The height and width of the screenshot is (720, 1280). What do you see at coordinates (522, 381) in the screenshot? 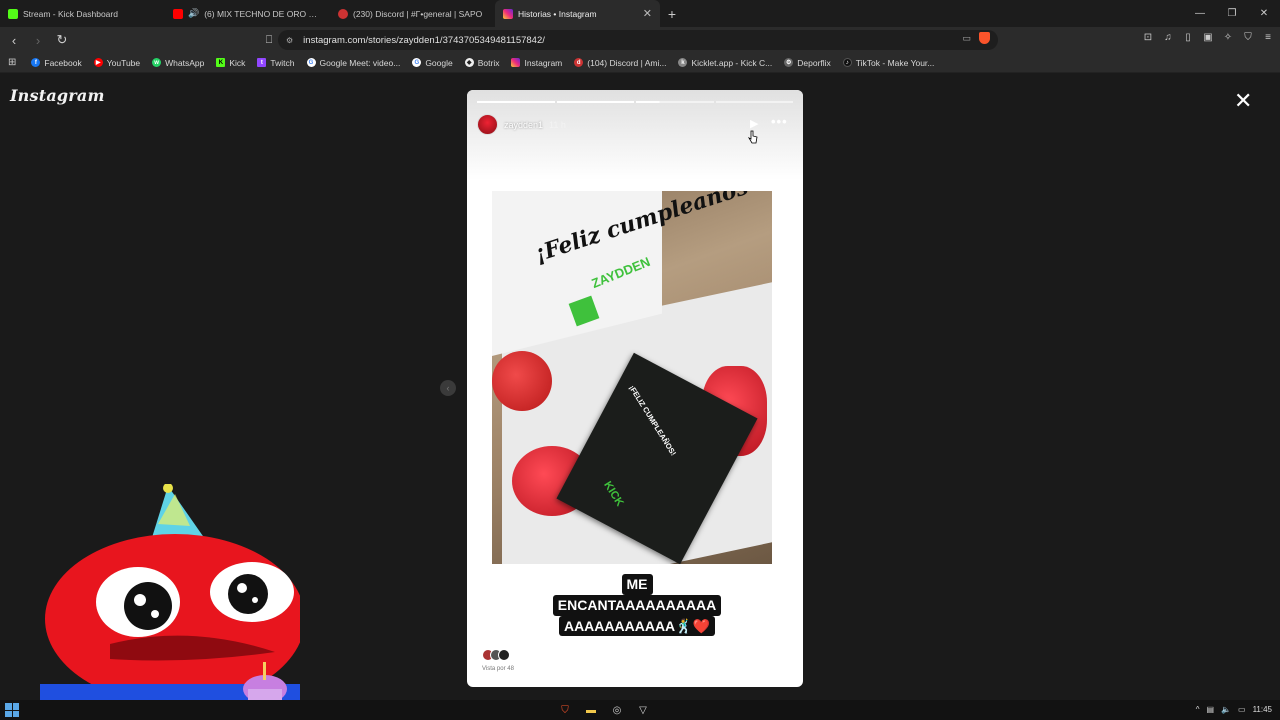
I see `pepe-sticker-icon` at bounding box center [522, 381].